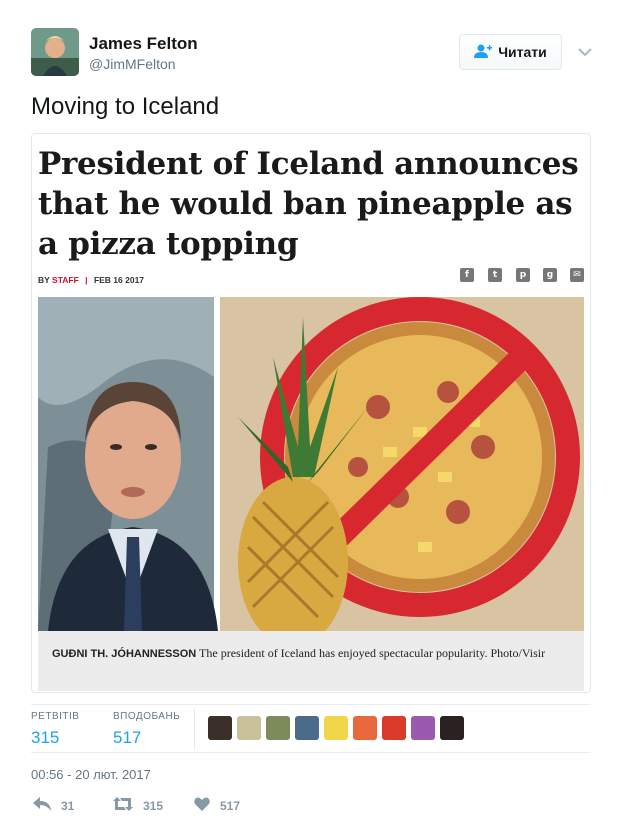  What do you see at coordinates (123, 805) in the screenshot?
I see `retweet-icon` at bounding box center [123, 805].